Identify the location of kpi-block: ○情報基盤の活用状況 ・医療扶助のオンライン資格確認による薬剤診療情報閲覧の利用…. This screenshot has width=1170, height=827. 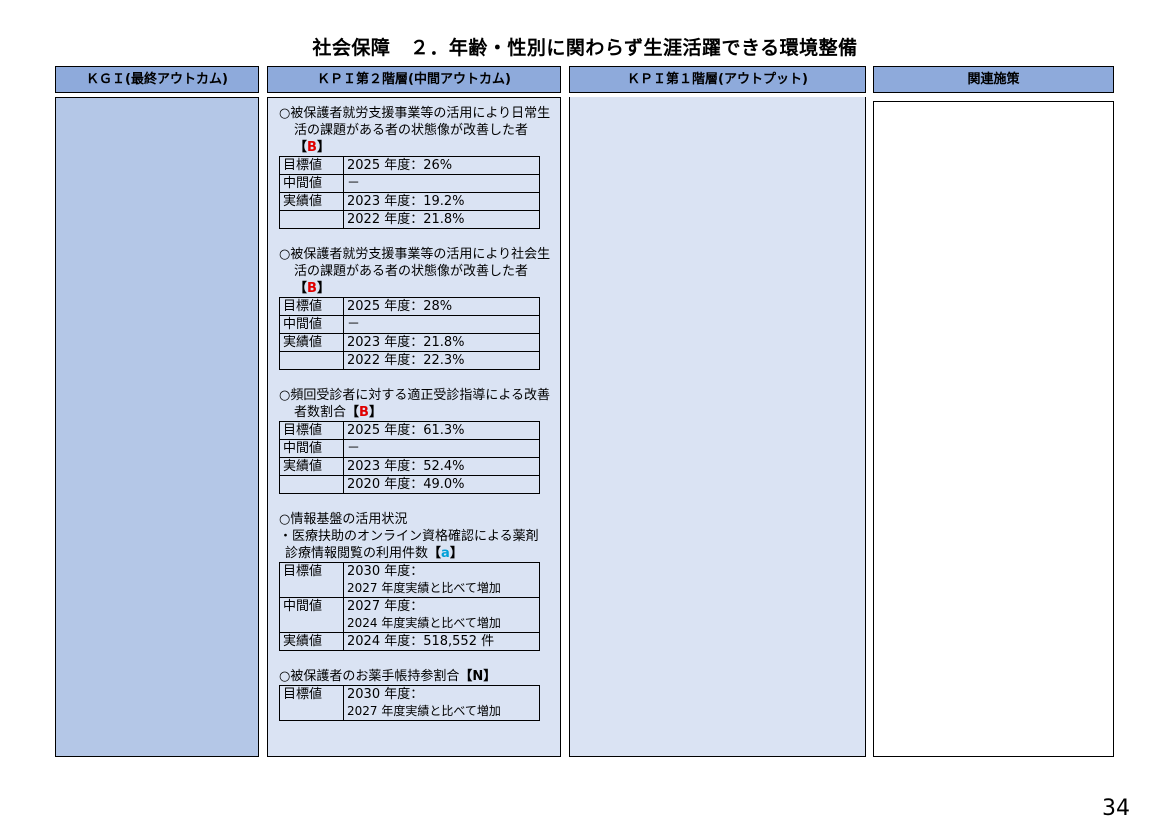
(415, 581).